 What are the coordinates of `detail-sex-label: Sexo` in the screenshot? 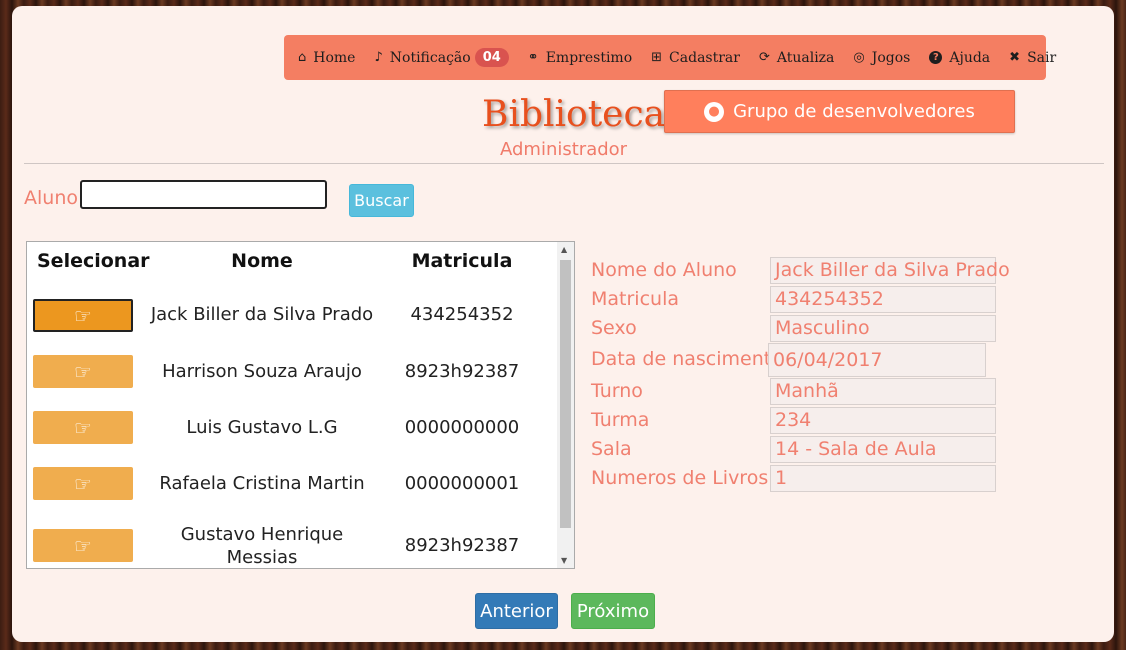 It's located at (614, 328).